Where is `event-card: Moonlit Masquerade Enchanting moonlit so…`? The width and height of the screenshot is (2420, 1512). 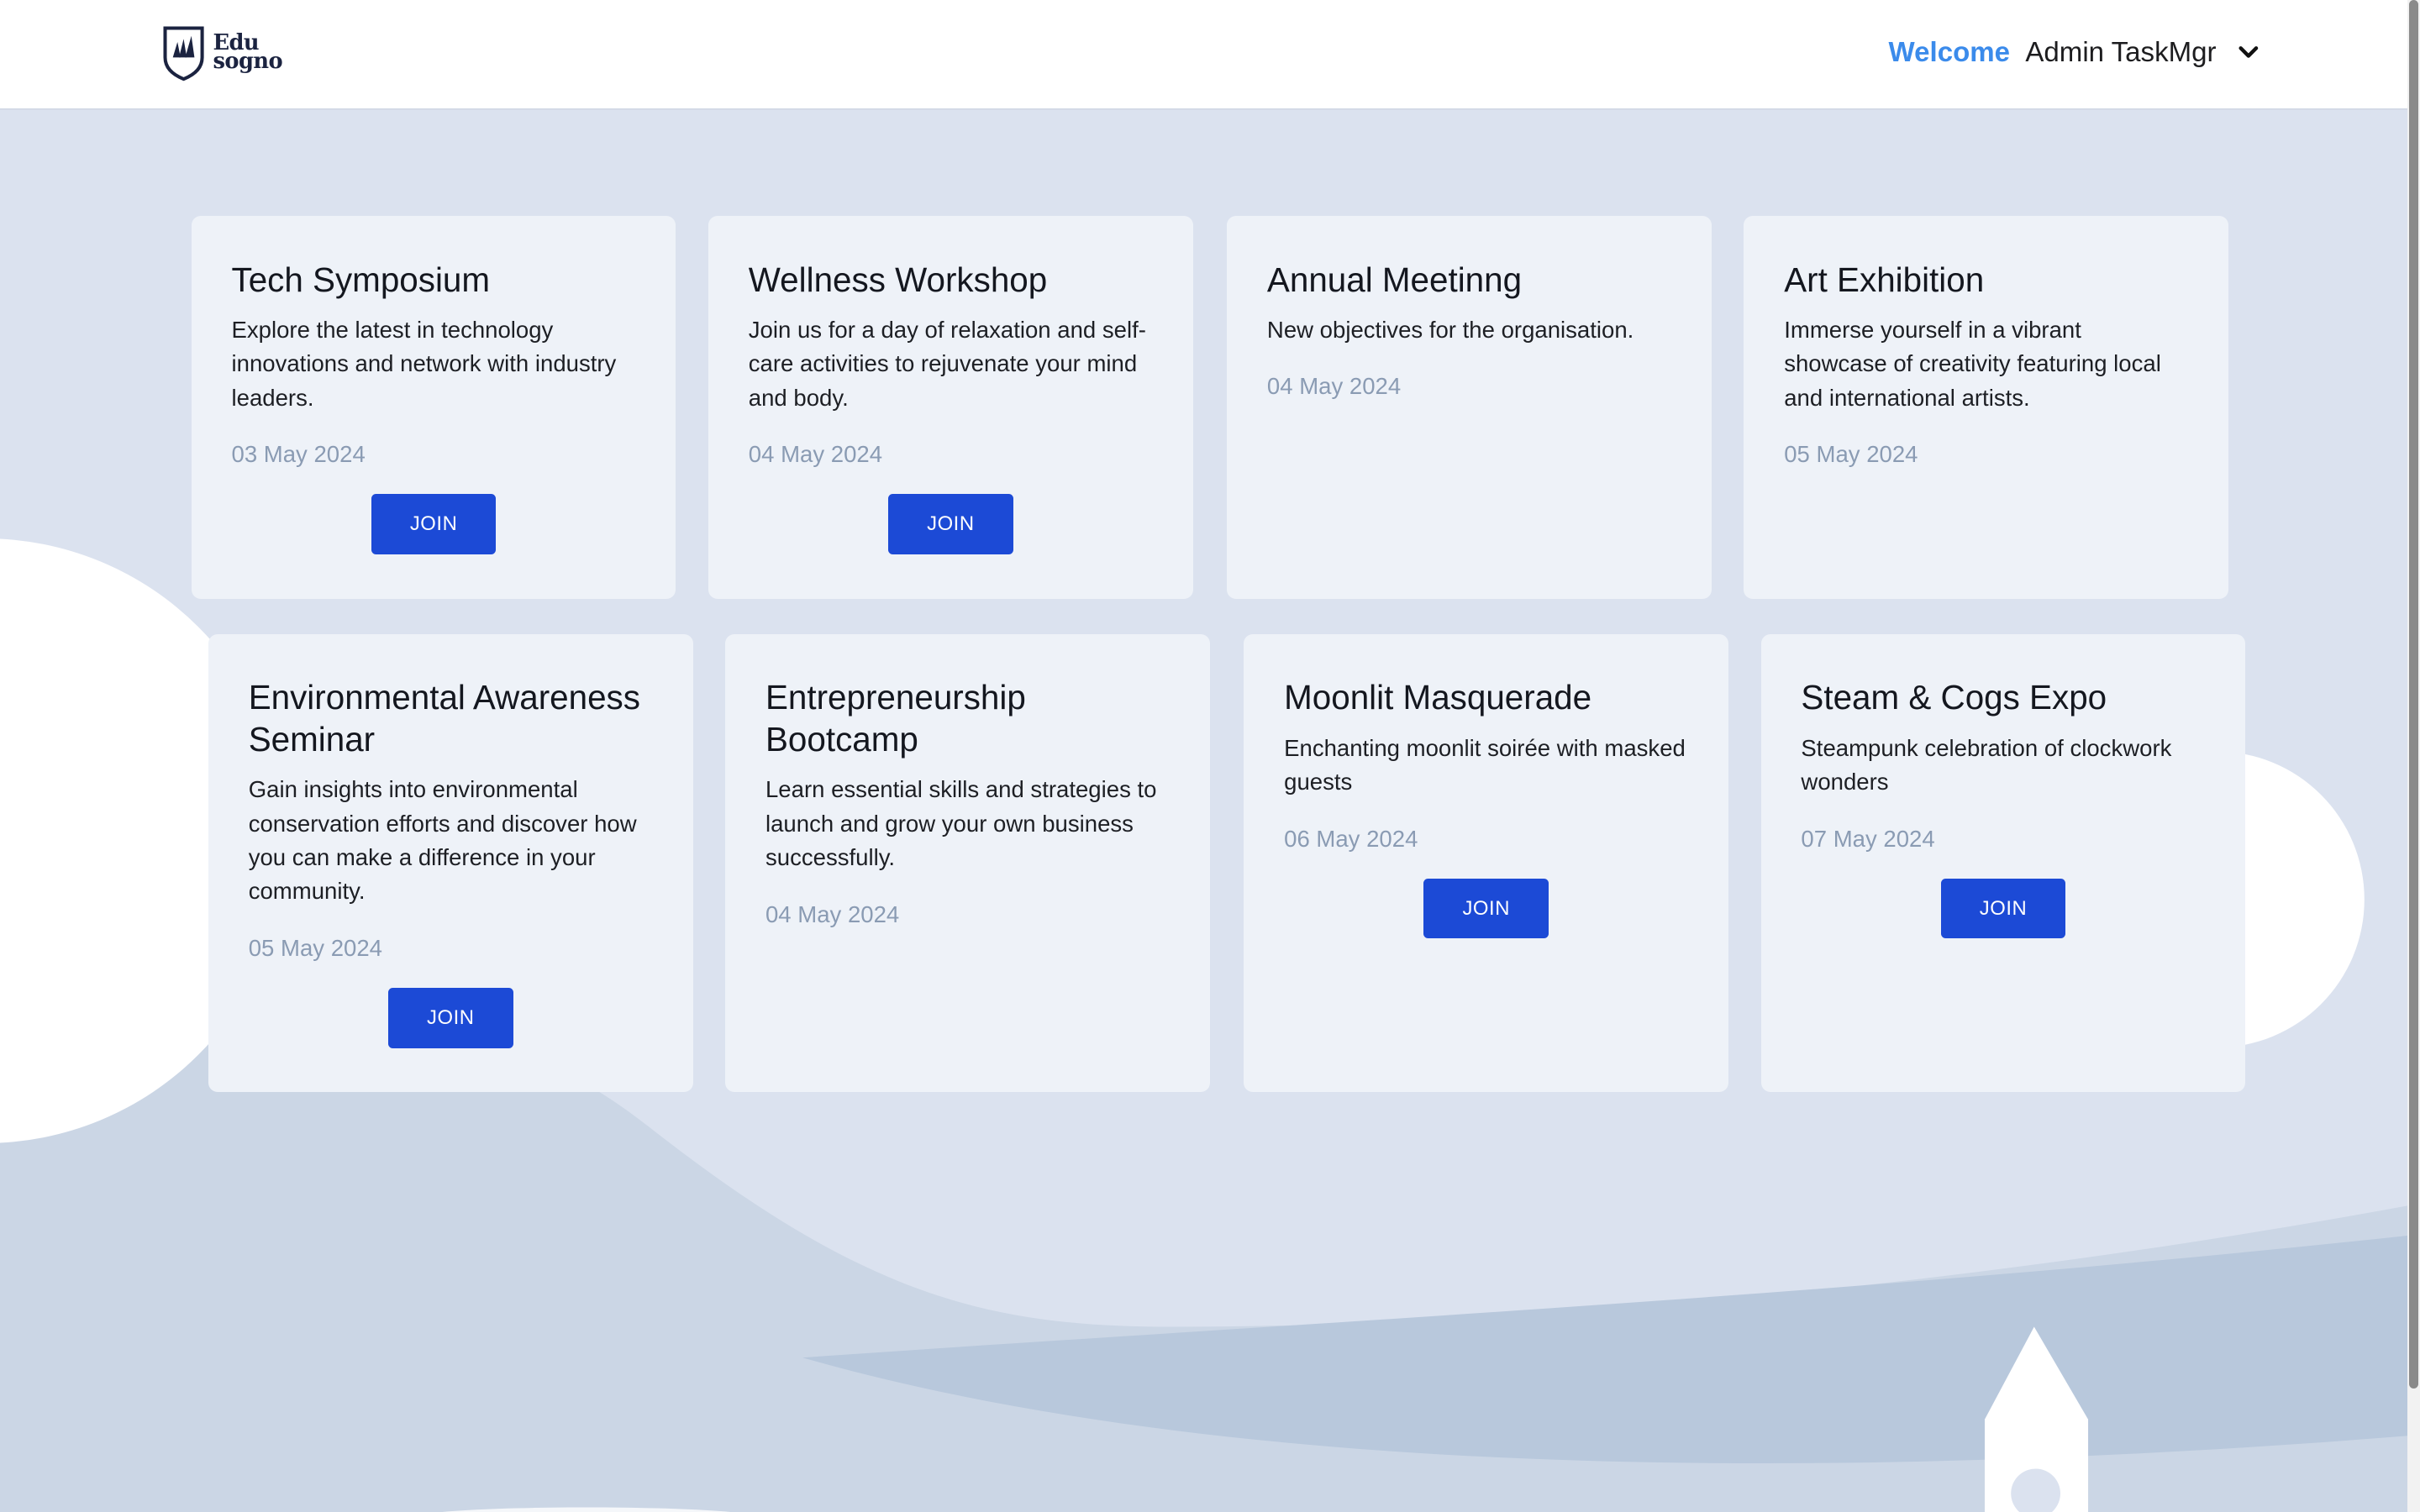
event-card: Moonlit Masquerade Enchanting moonlit so… is located at coordinates (1486, 863).